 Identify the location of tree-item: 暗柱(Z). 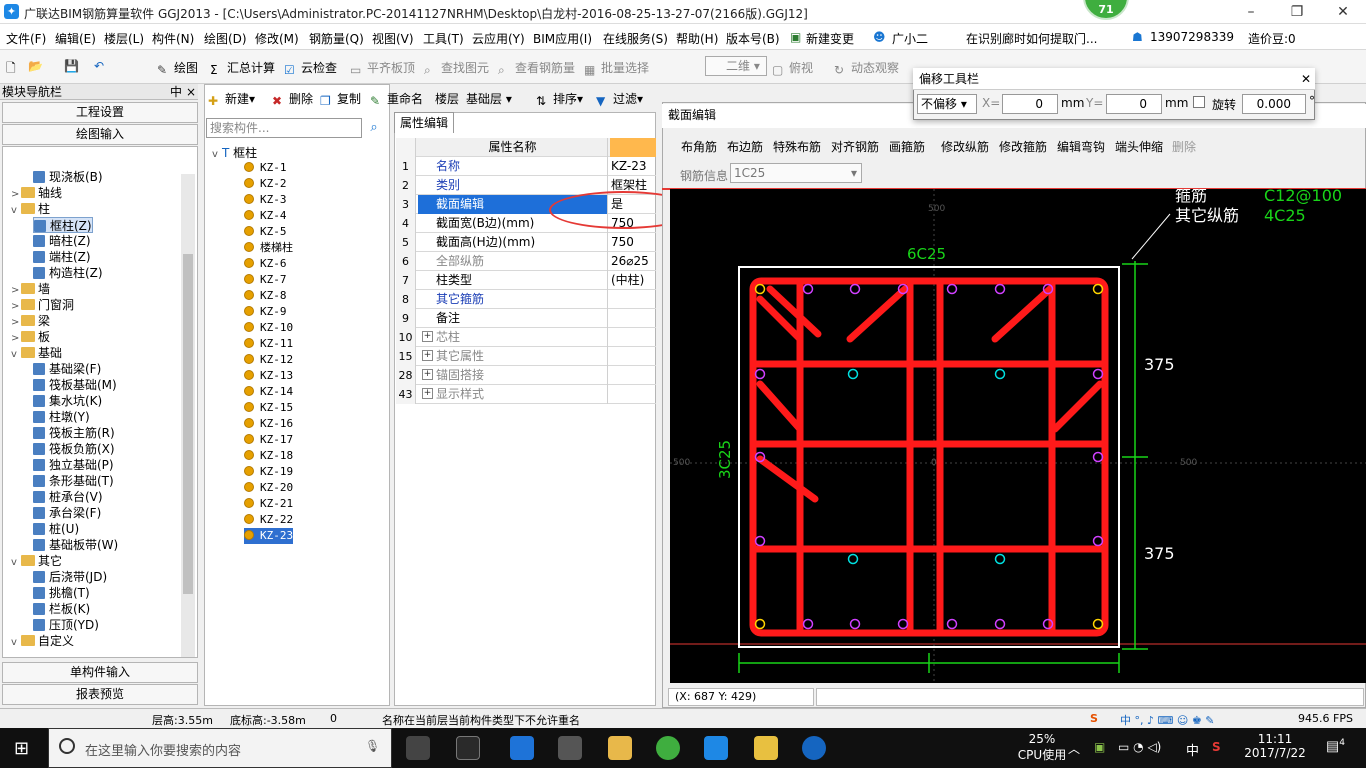
(62, 241).